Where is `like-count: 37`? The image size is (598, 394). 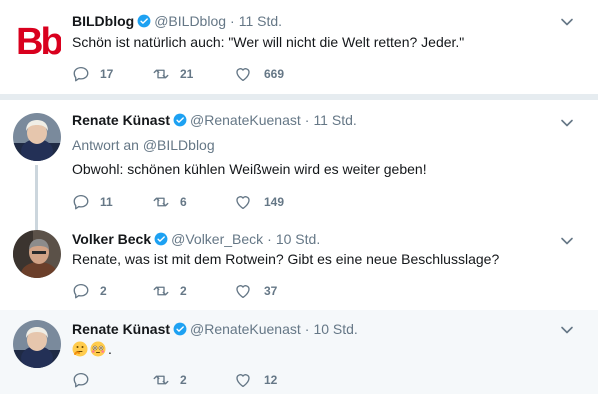 like-count: 37 is located at coordinates (271, 291).